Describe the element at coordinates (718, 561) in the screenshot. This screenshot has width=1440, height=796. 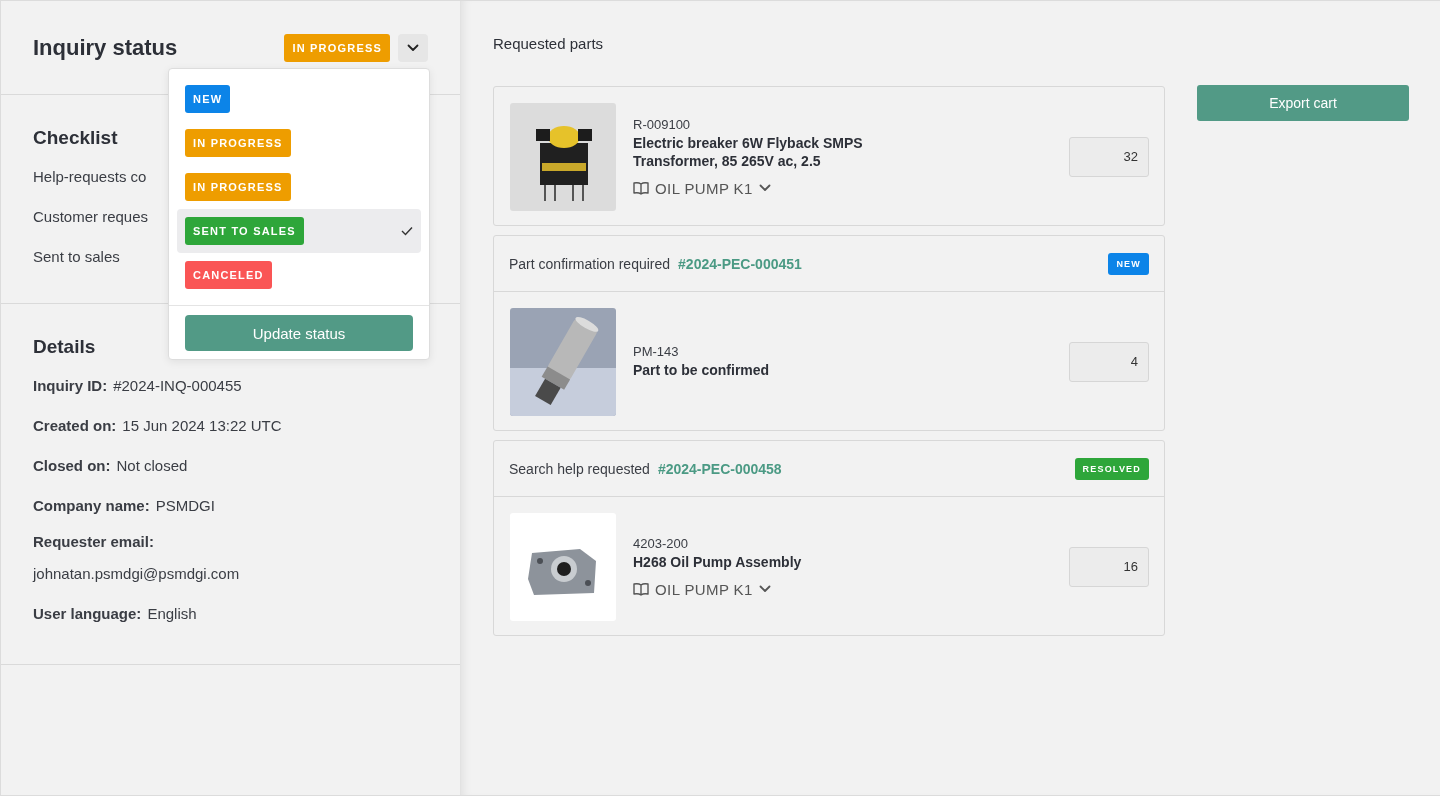
I see `part-name: H268 Oil Pump Assembly` at that location.